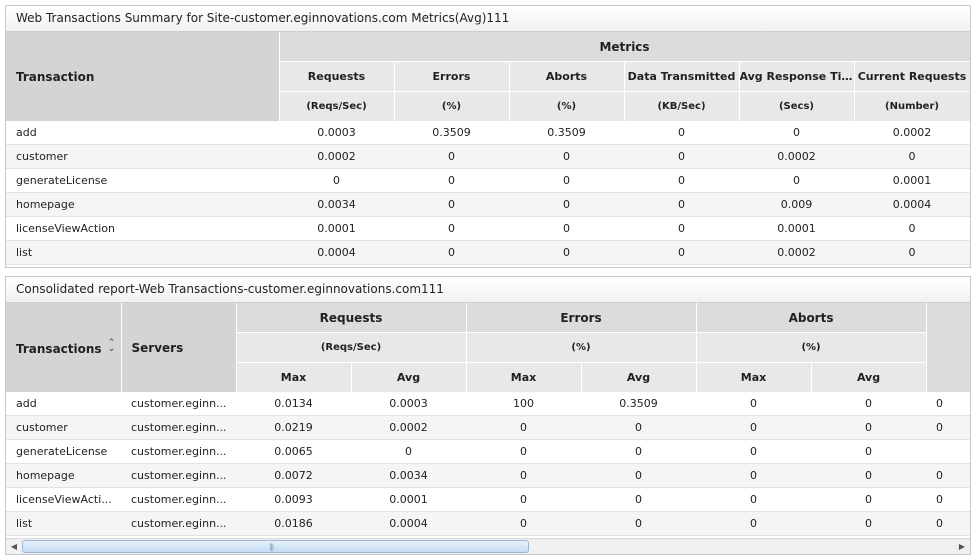  Describe the element at coordinates (14, 546) in the screenshot. I see `scroll-left-arrow-icon: ◀` at that location.